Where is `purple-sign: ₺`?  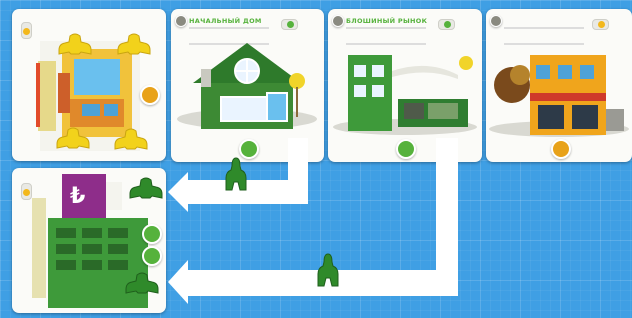
purple-sign: ₺ is located at coordinates (78, 196).